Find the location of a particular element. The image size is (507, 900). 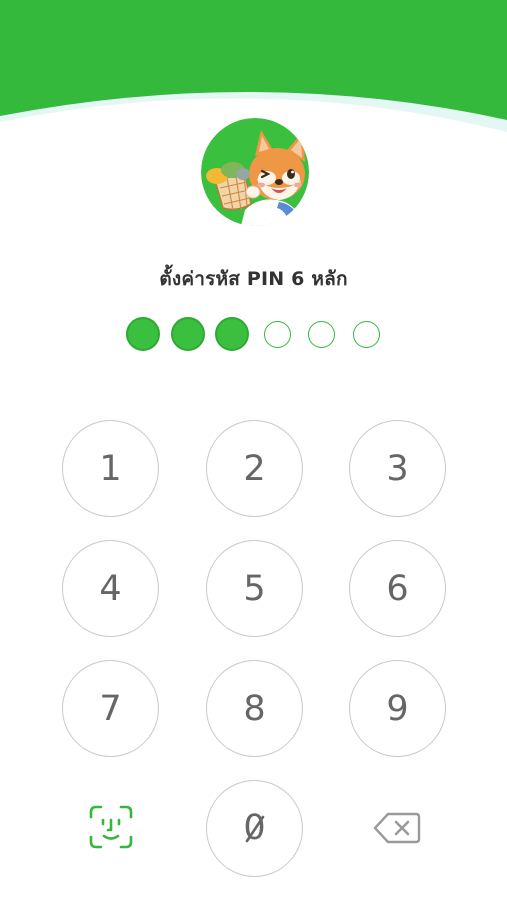

pin-indicator is located at coordinates (253, 334).